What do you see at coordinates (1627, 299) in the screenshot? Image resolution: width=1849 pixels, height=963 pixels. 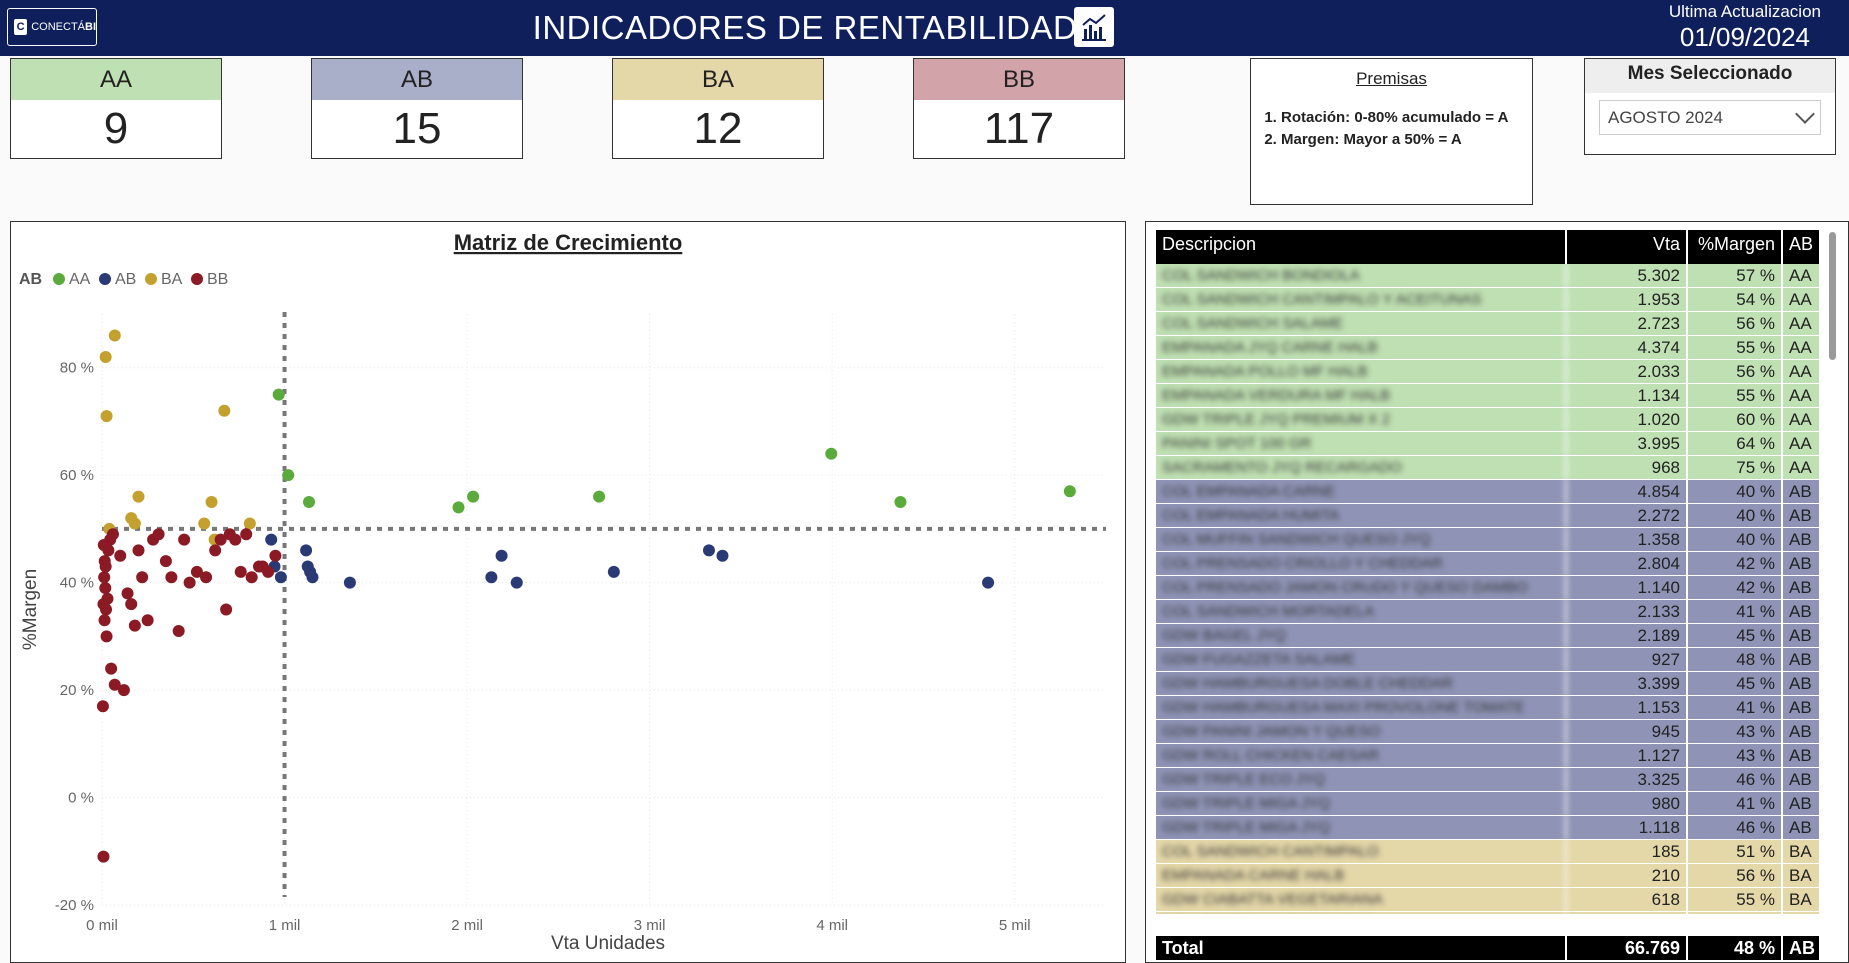 I see `cell-vta-unidades: 1.953` at bounding box center [1627, 299].